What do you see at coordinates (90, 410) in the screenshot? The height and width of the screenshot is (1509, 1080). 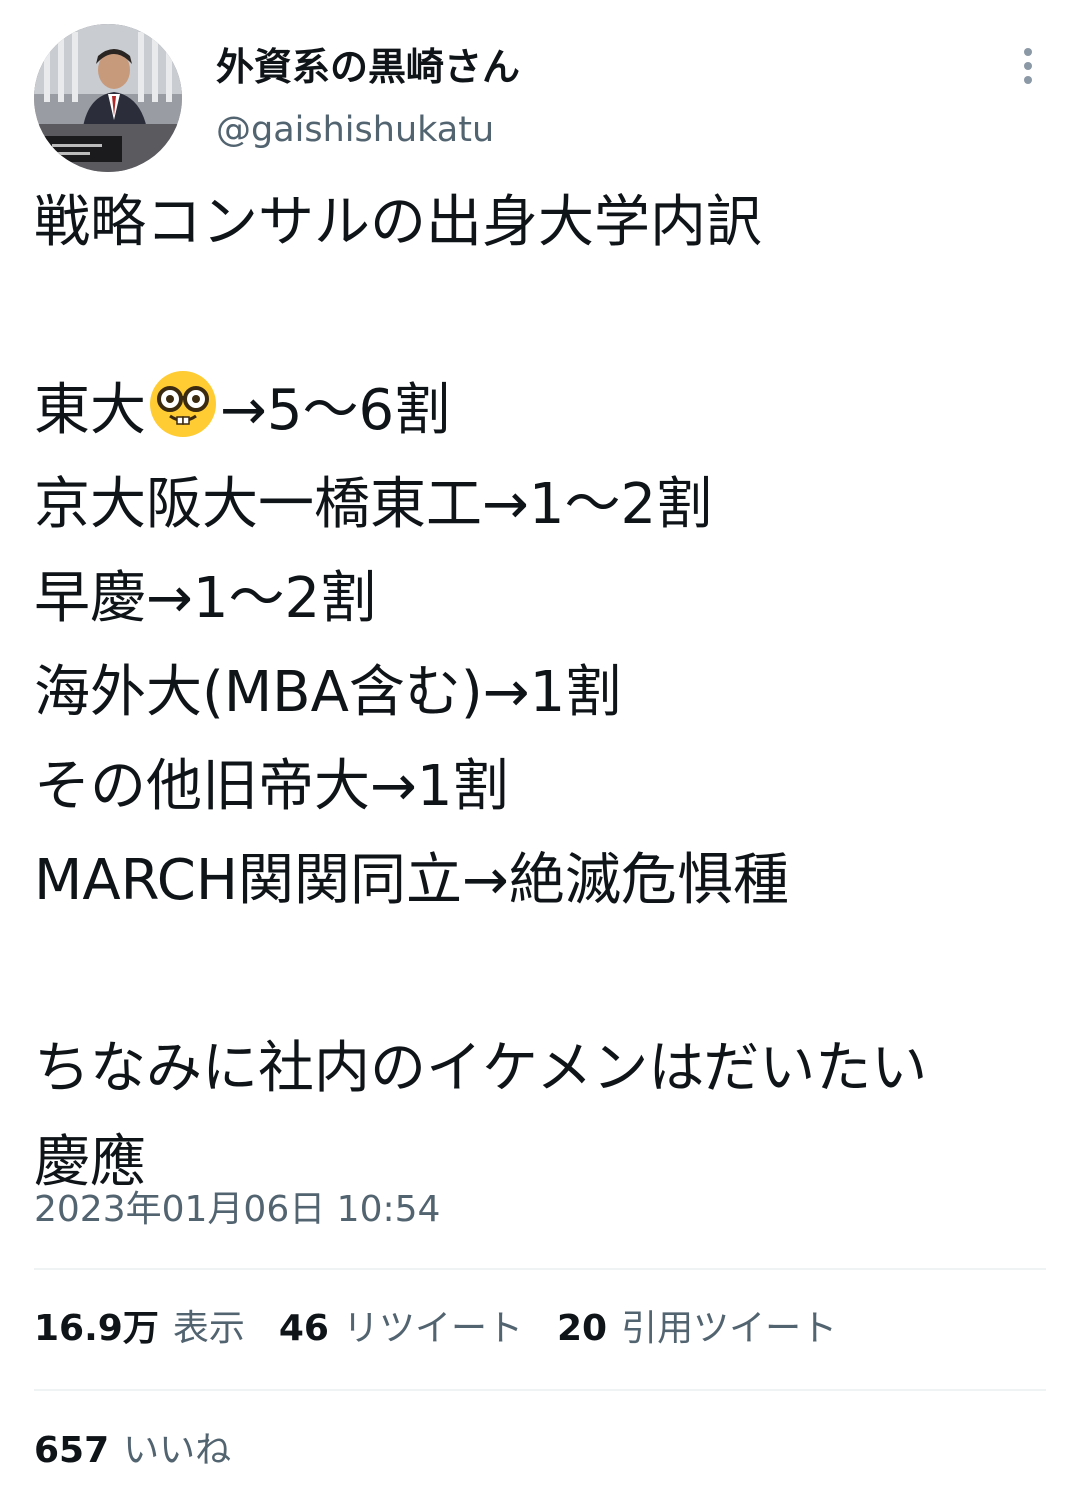 I see `tweet-line-text: 東大` at bounding box center [90, 410].